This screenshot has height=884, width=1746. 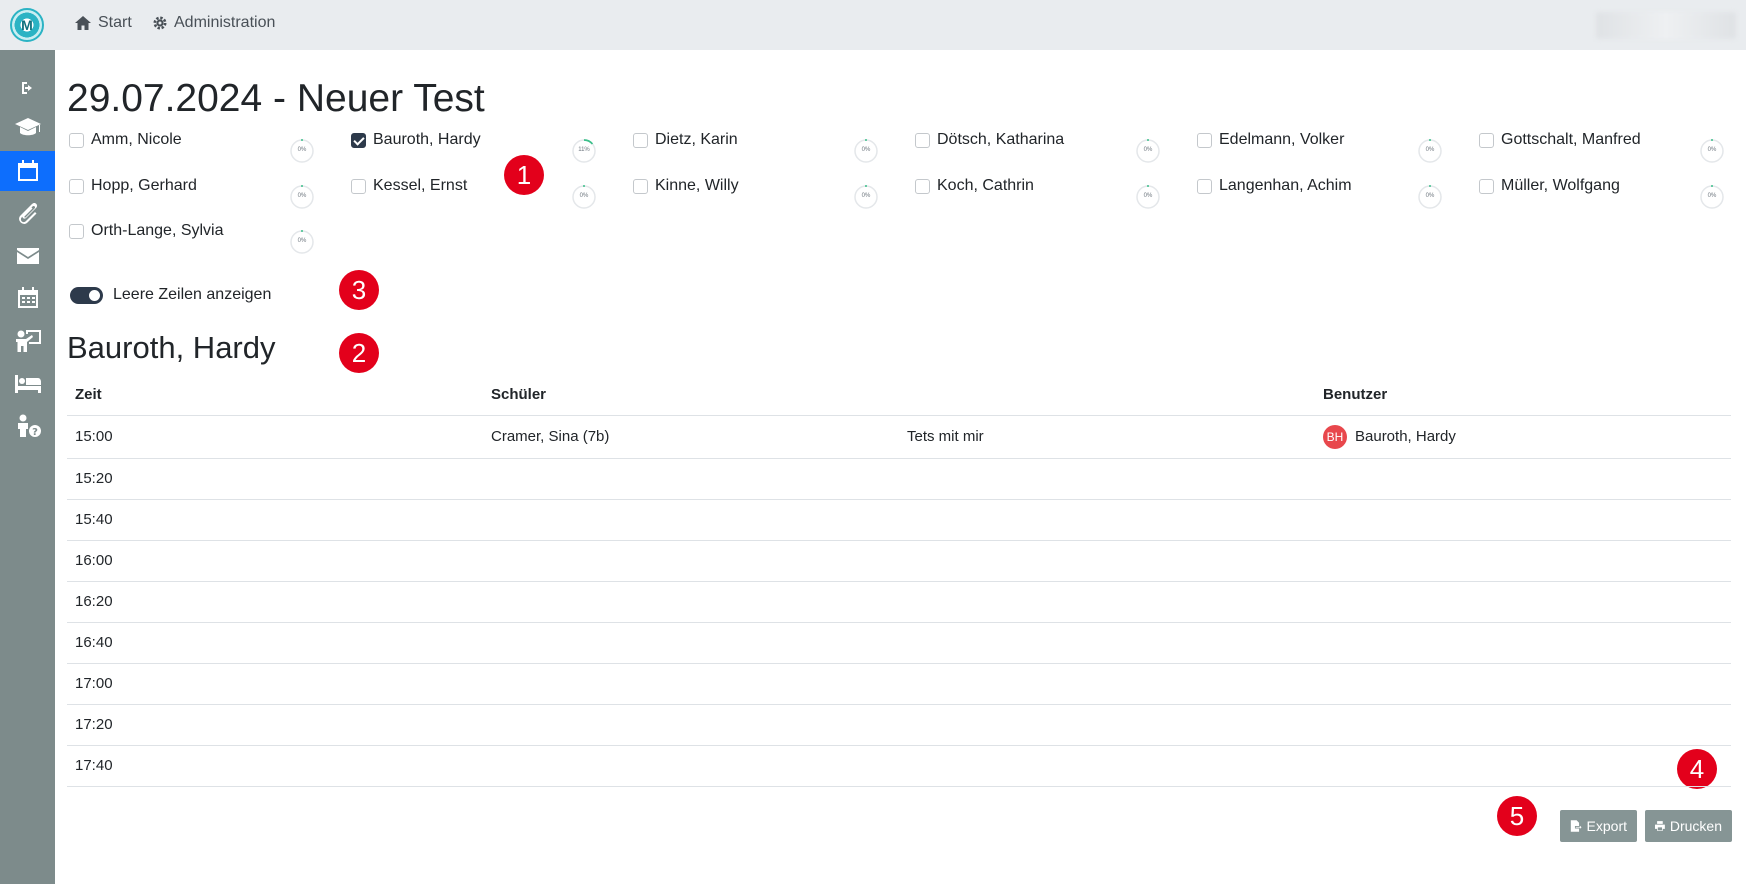 What do you see at coordinates (86, 295) in the screenshot?
I see `toggle-switch` at bounding box center [86, 295].